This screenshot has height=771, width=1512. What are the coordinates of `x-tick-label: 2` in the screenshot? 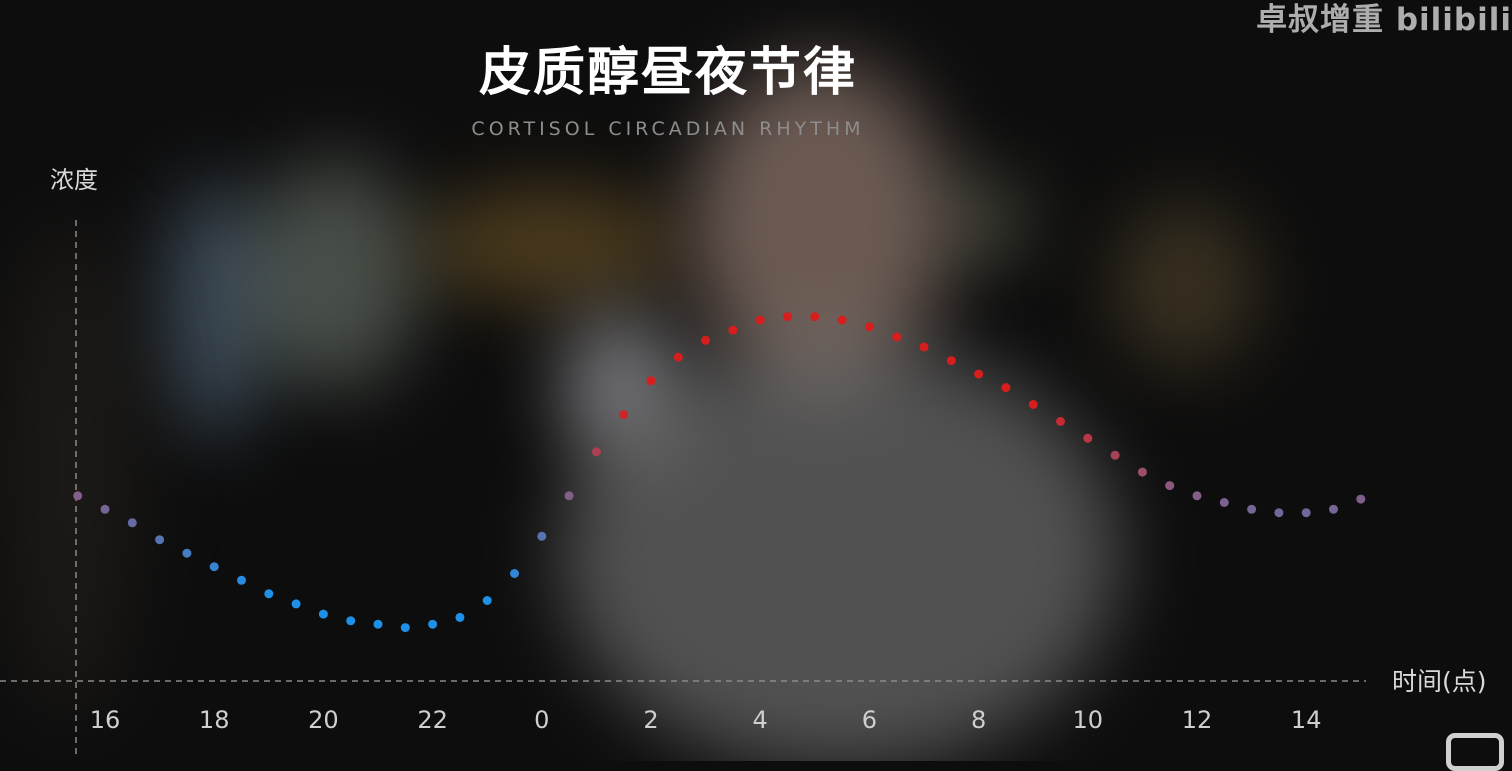 It's located at (650, 720).